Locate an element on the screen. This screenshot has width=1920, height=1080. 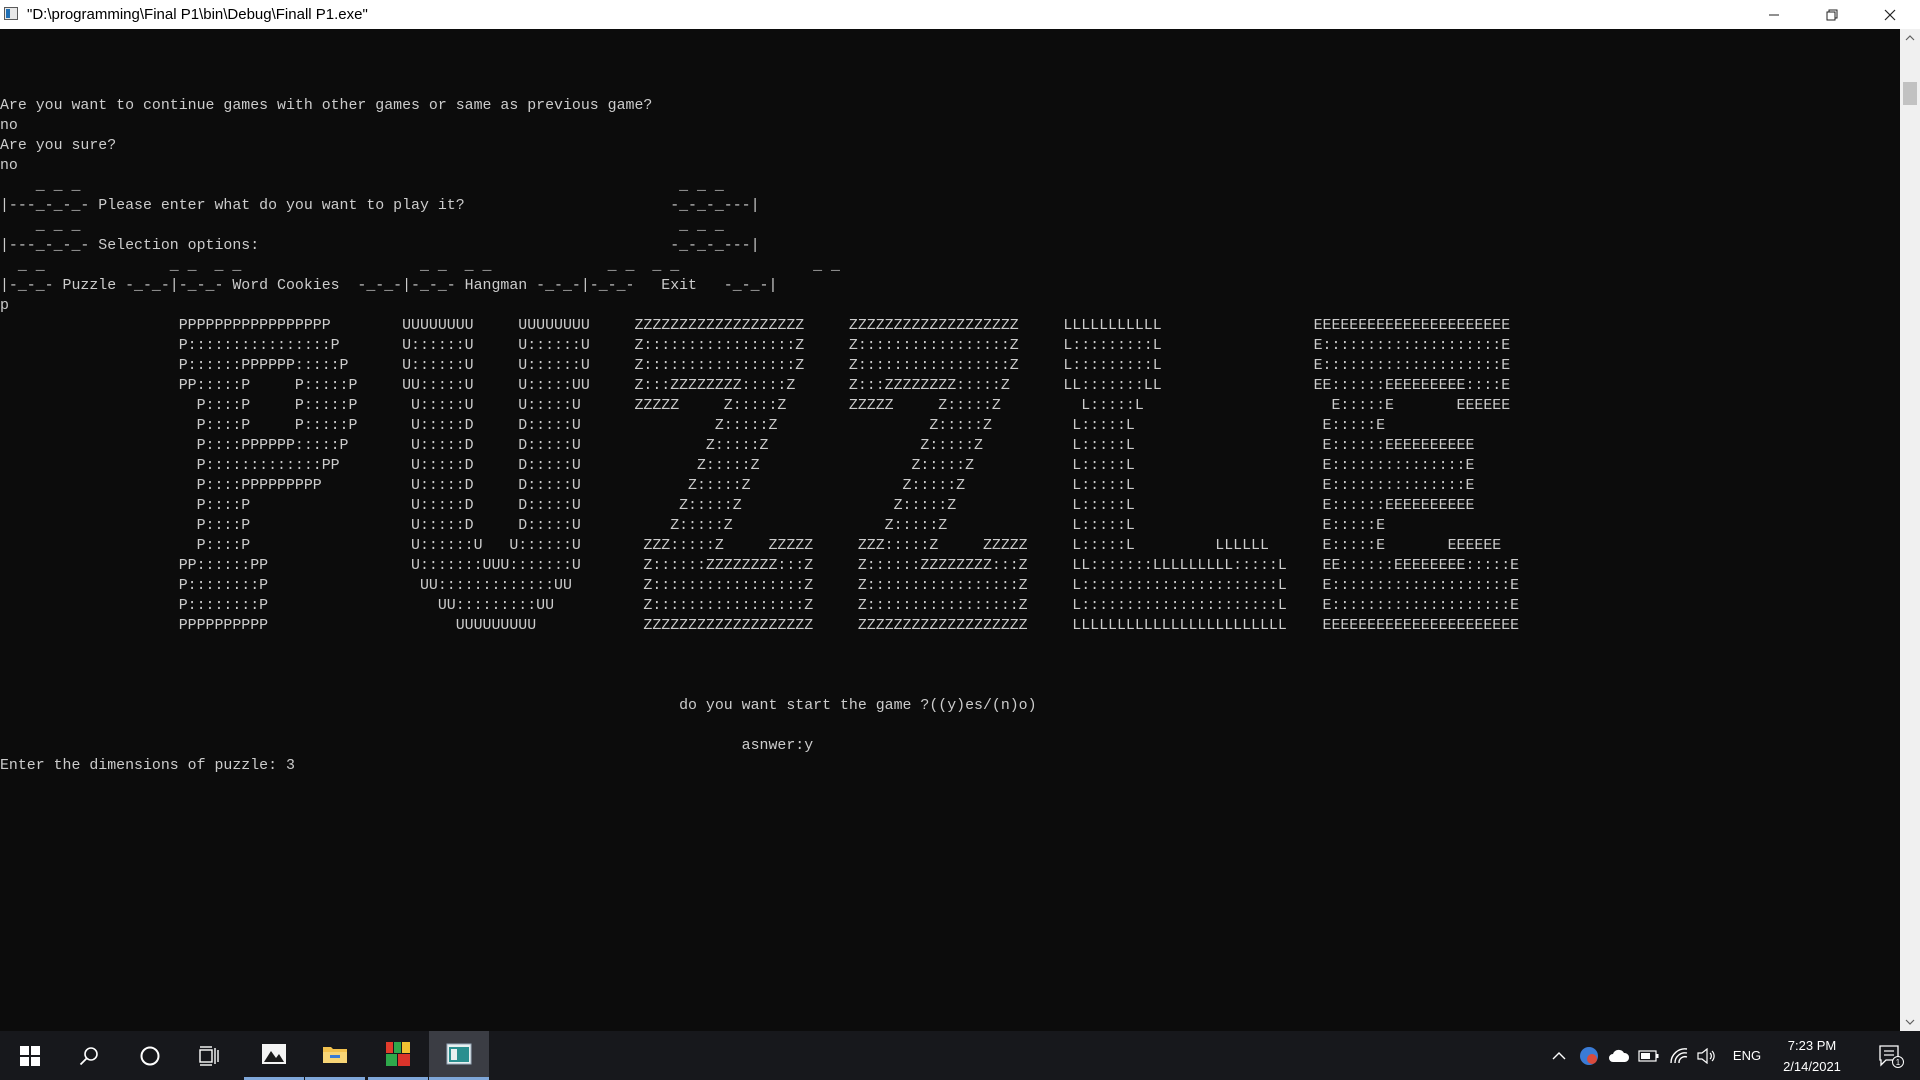
taskbar-app-file-explorer is located at coordinates (335, 1055).